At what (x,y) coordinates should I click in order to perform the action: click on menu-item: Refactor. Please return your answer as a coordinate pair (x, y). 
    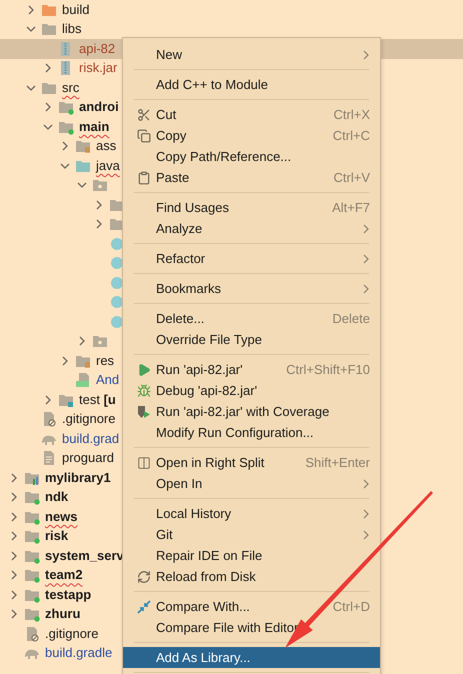
    Looking at the image, I should click on (251, 258).